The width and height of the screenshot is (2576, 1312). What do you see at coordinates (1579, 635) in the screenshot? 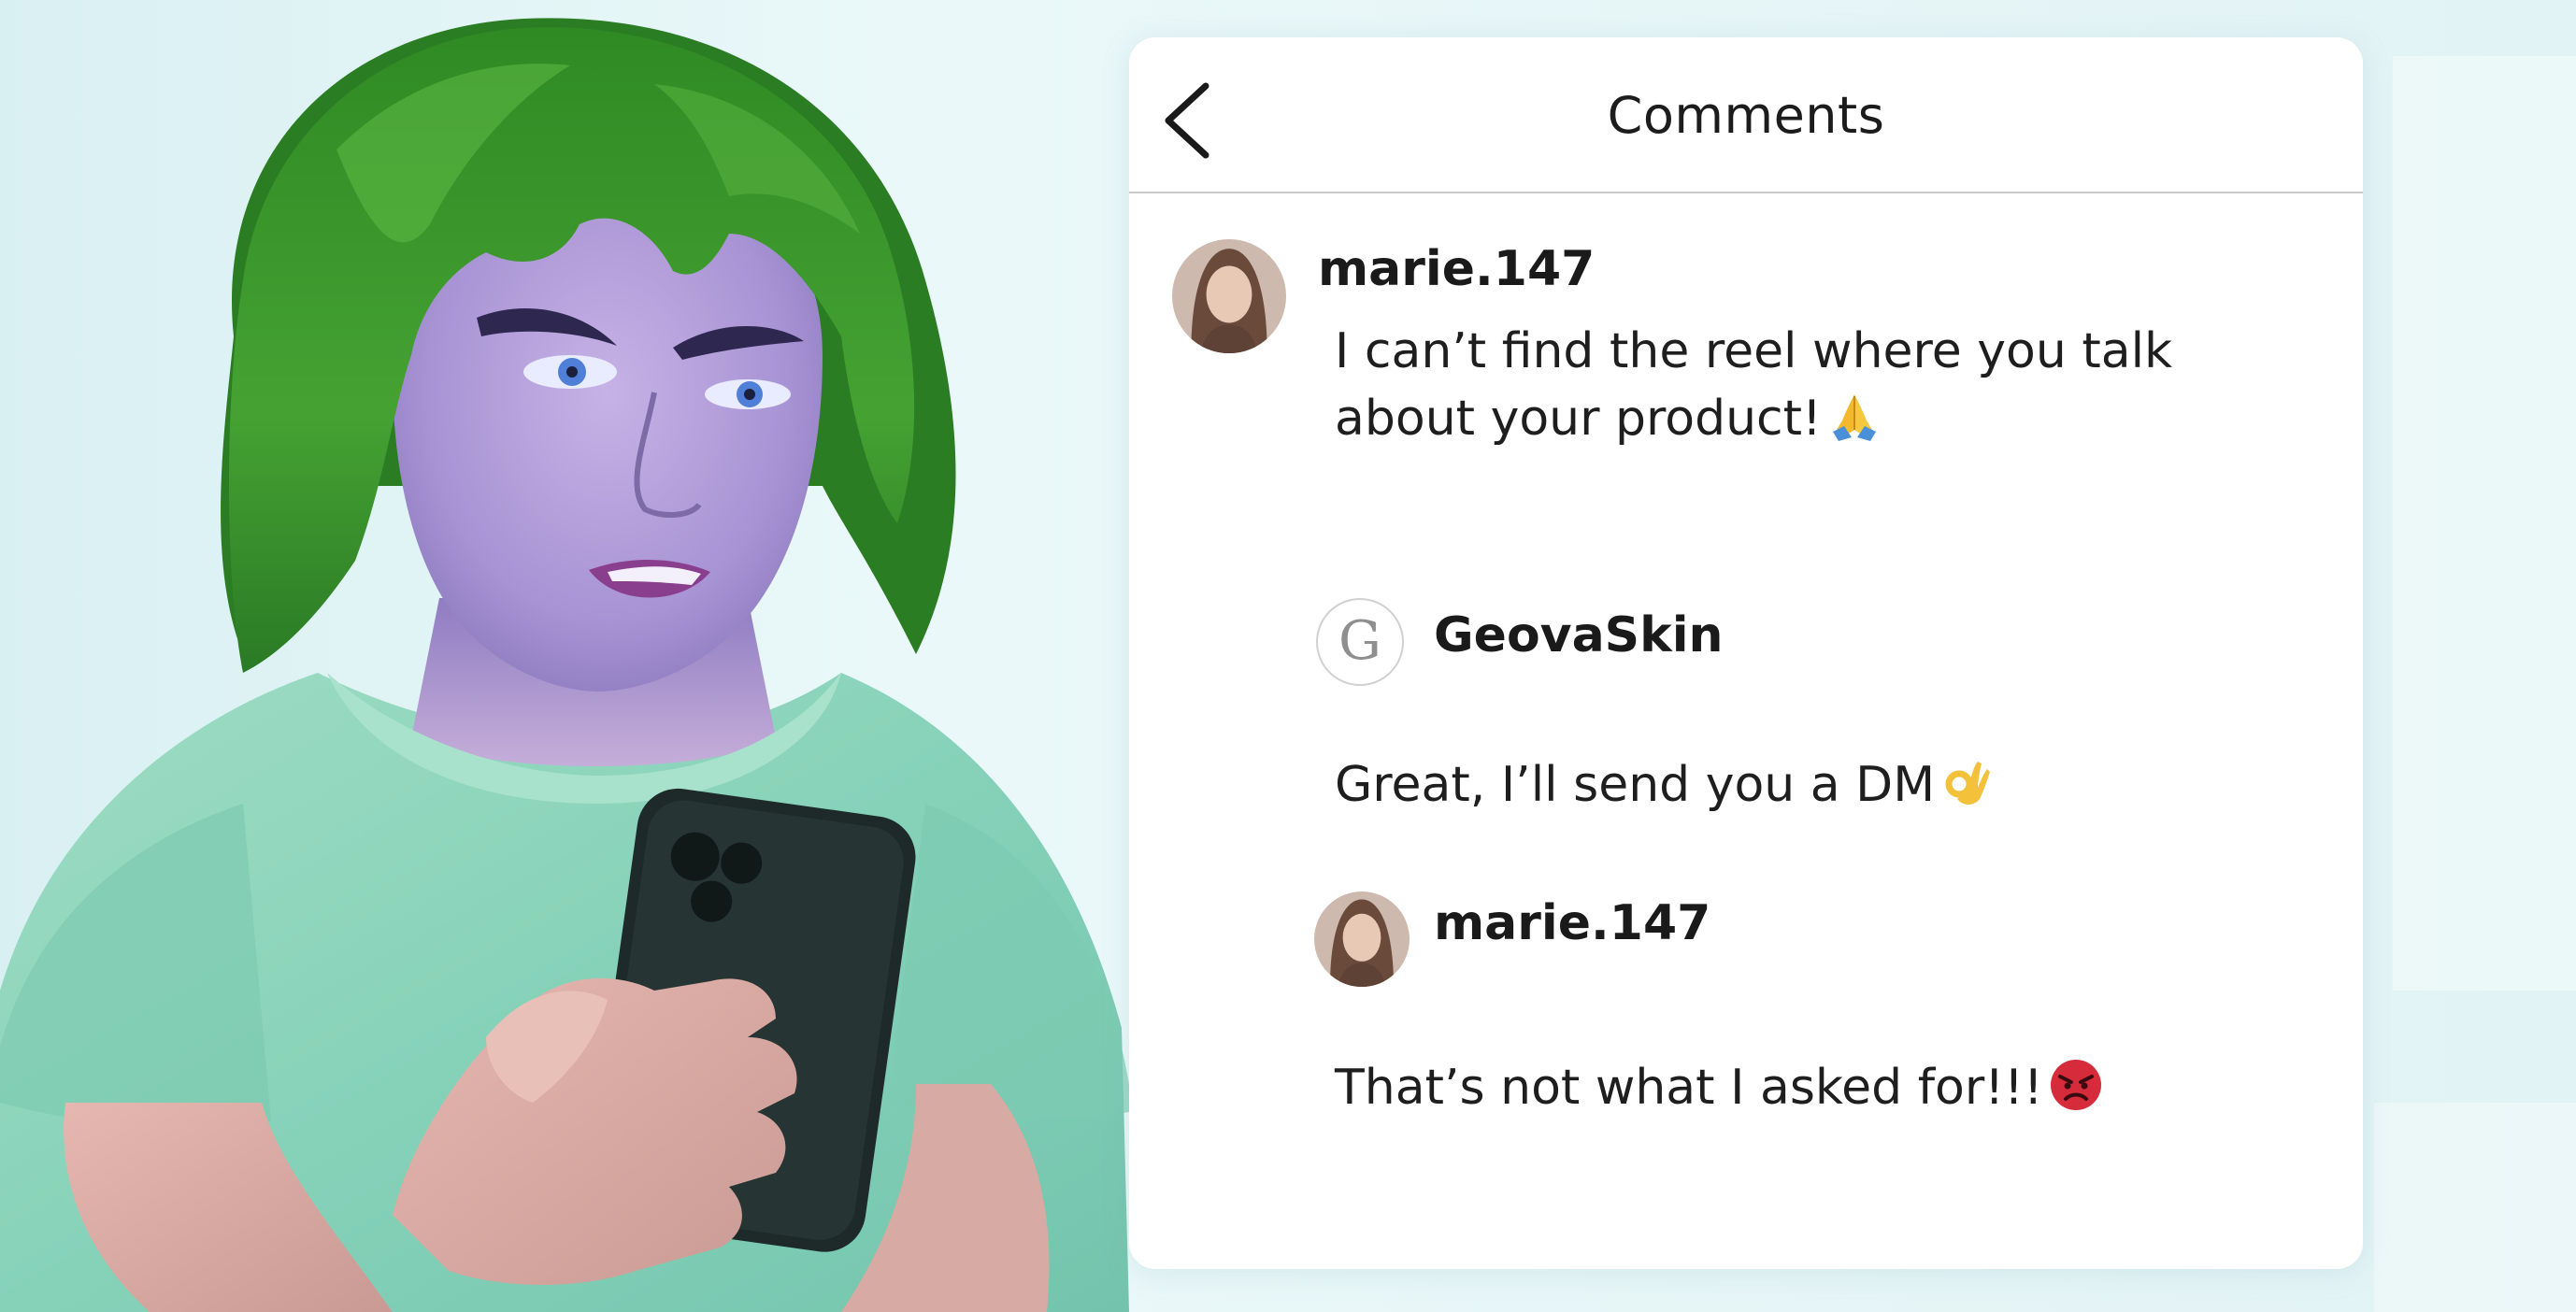
I see `comment-username: GeovaSkin` at bounding box center [1579, 635].